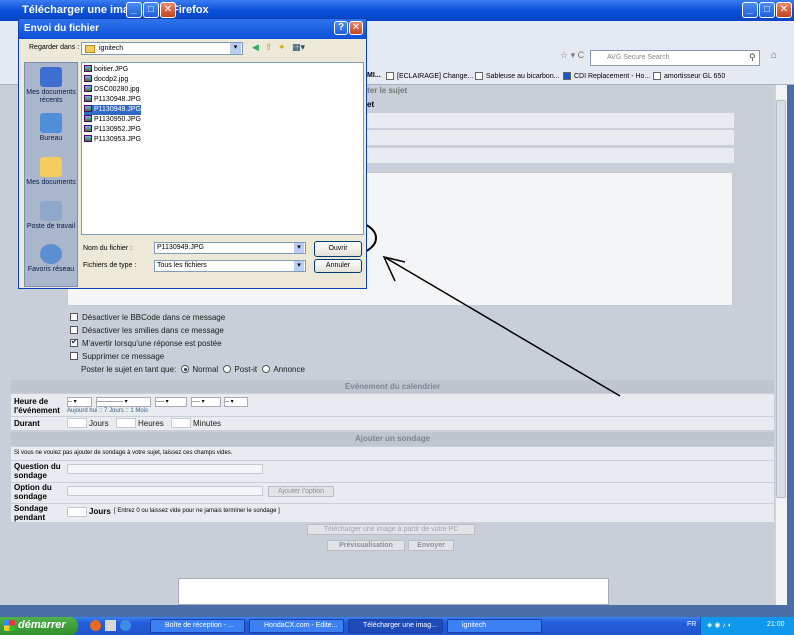  What do you see at coordinates (42, 625) in the screenshot?
I see `start-label: démarrer` at bounding box center [42, 625].